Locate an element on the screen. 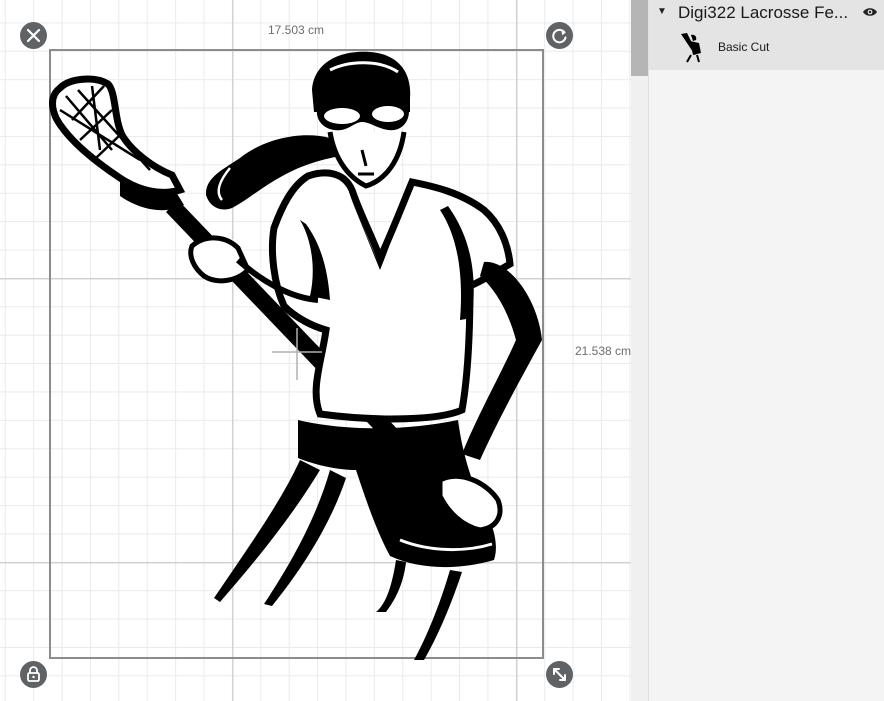 This screenshot has height=701, width=884. rotate-icon is located at coordinates (559, 36).